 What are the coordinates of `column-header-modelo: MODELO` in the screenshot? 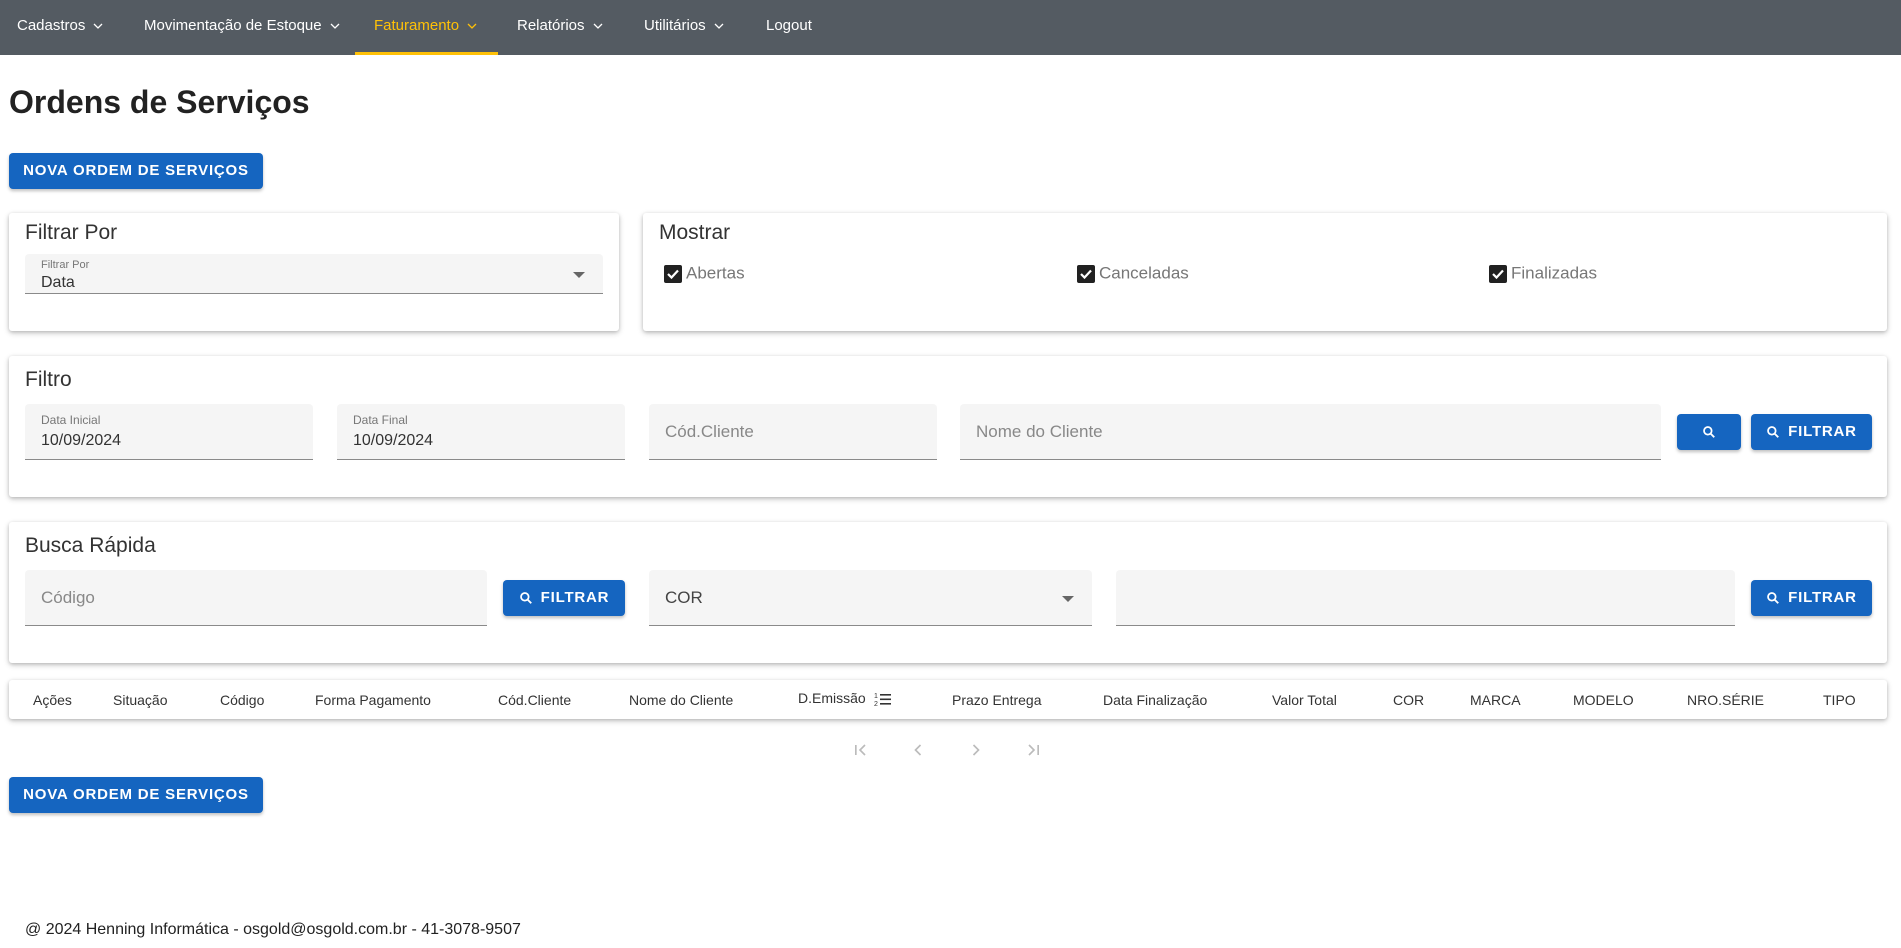 It's located at (1603, 700).